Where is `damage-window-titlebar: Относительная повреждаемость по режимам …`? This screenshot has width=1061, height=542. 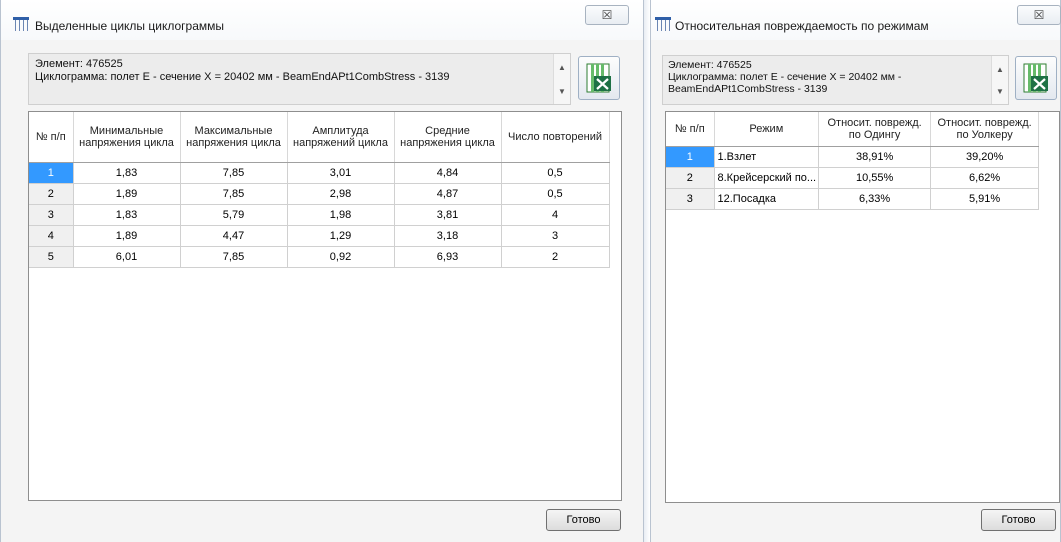 damage-window-titlebar: Относительная повреждаемость по режимам … is located at coordinates (856, 20).